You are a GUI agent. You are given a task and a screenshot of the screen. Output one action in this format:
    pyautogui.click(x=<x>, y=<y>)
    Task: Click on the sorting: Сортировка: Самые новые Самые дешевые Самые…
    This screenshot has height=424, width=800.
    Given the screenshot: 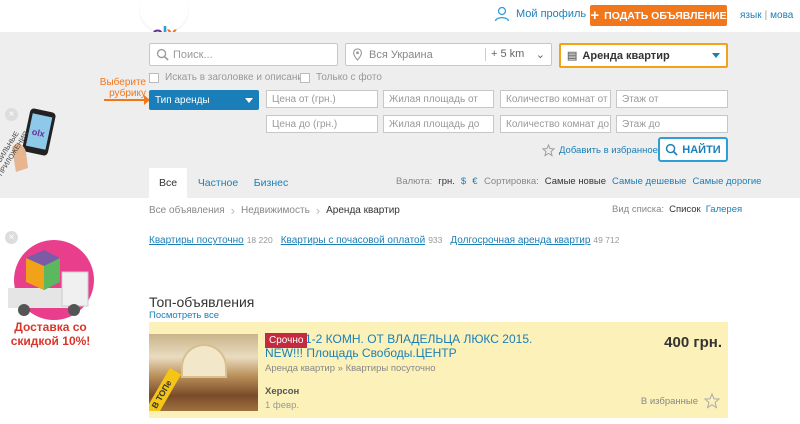 What is the action you would take?
    pyautogui.click(x=622, y=181)
    